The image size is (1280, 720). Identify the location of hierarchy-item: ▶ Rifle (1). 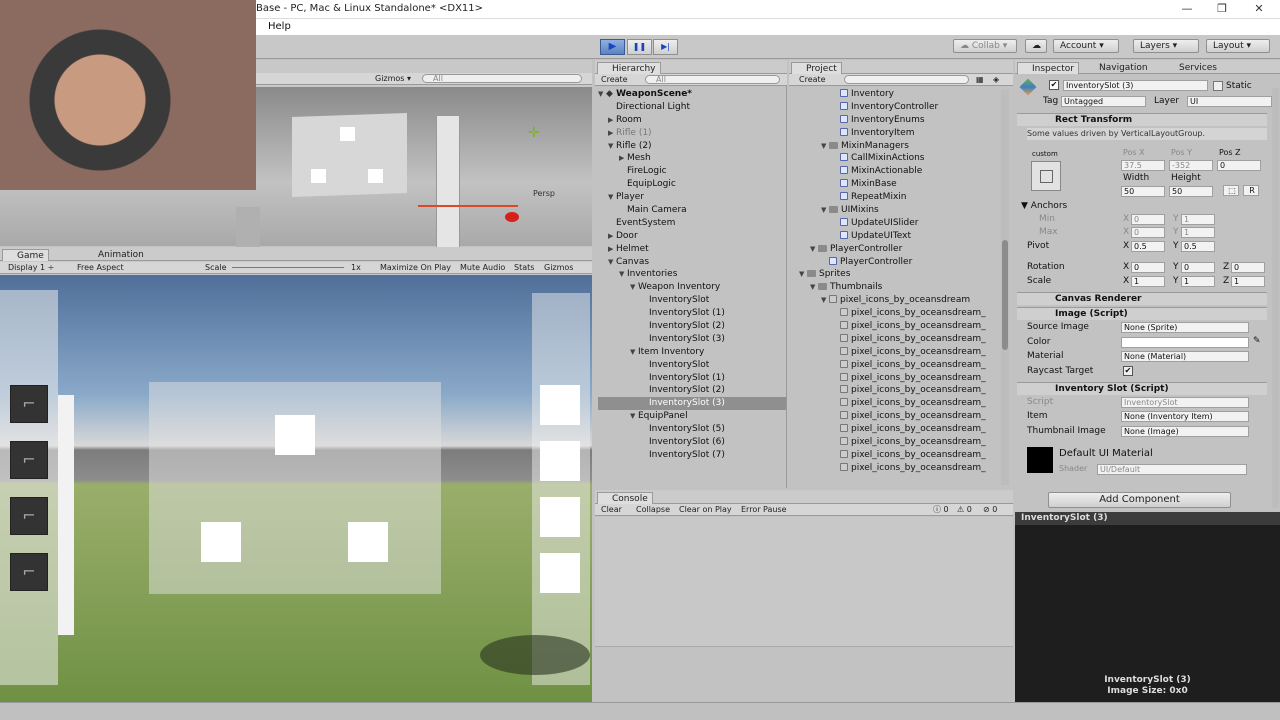
(692, 133).